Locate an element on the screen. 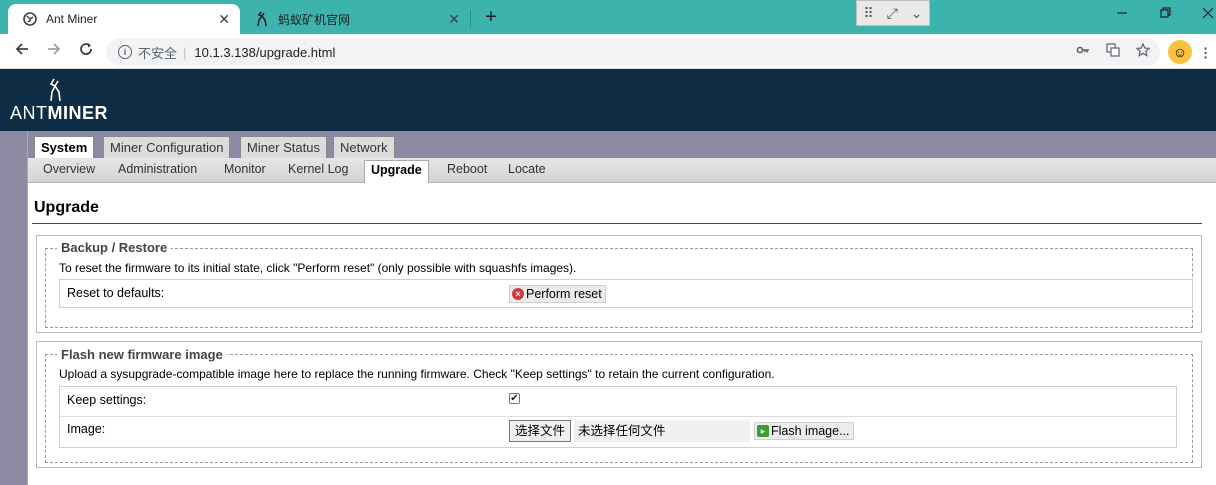  browser-tab-title: Ant Miner is located at coordinates (72, 19).